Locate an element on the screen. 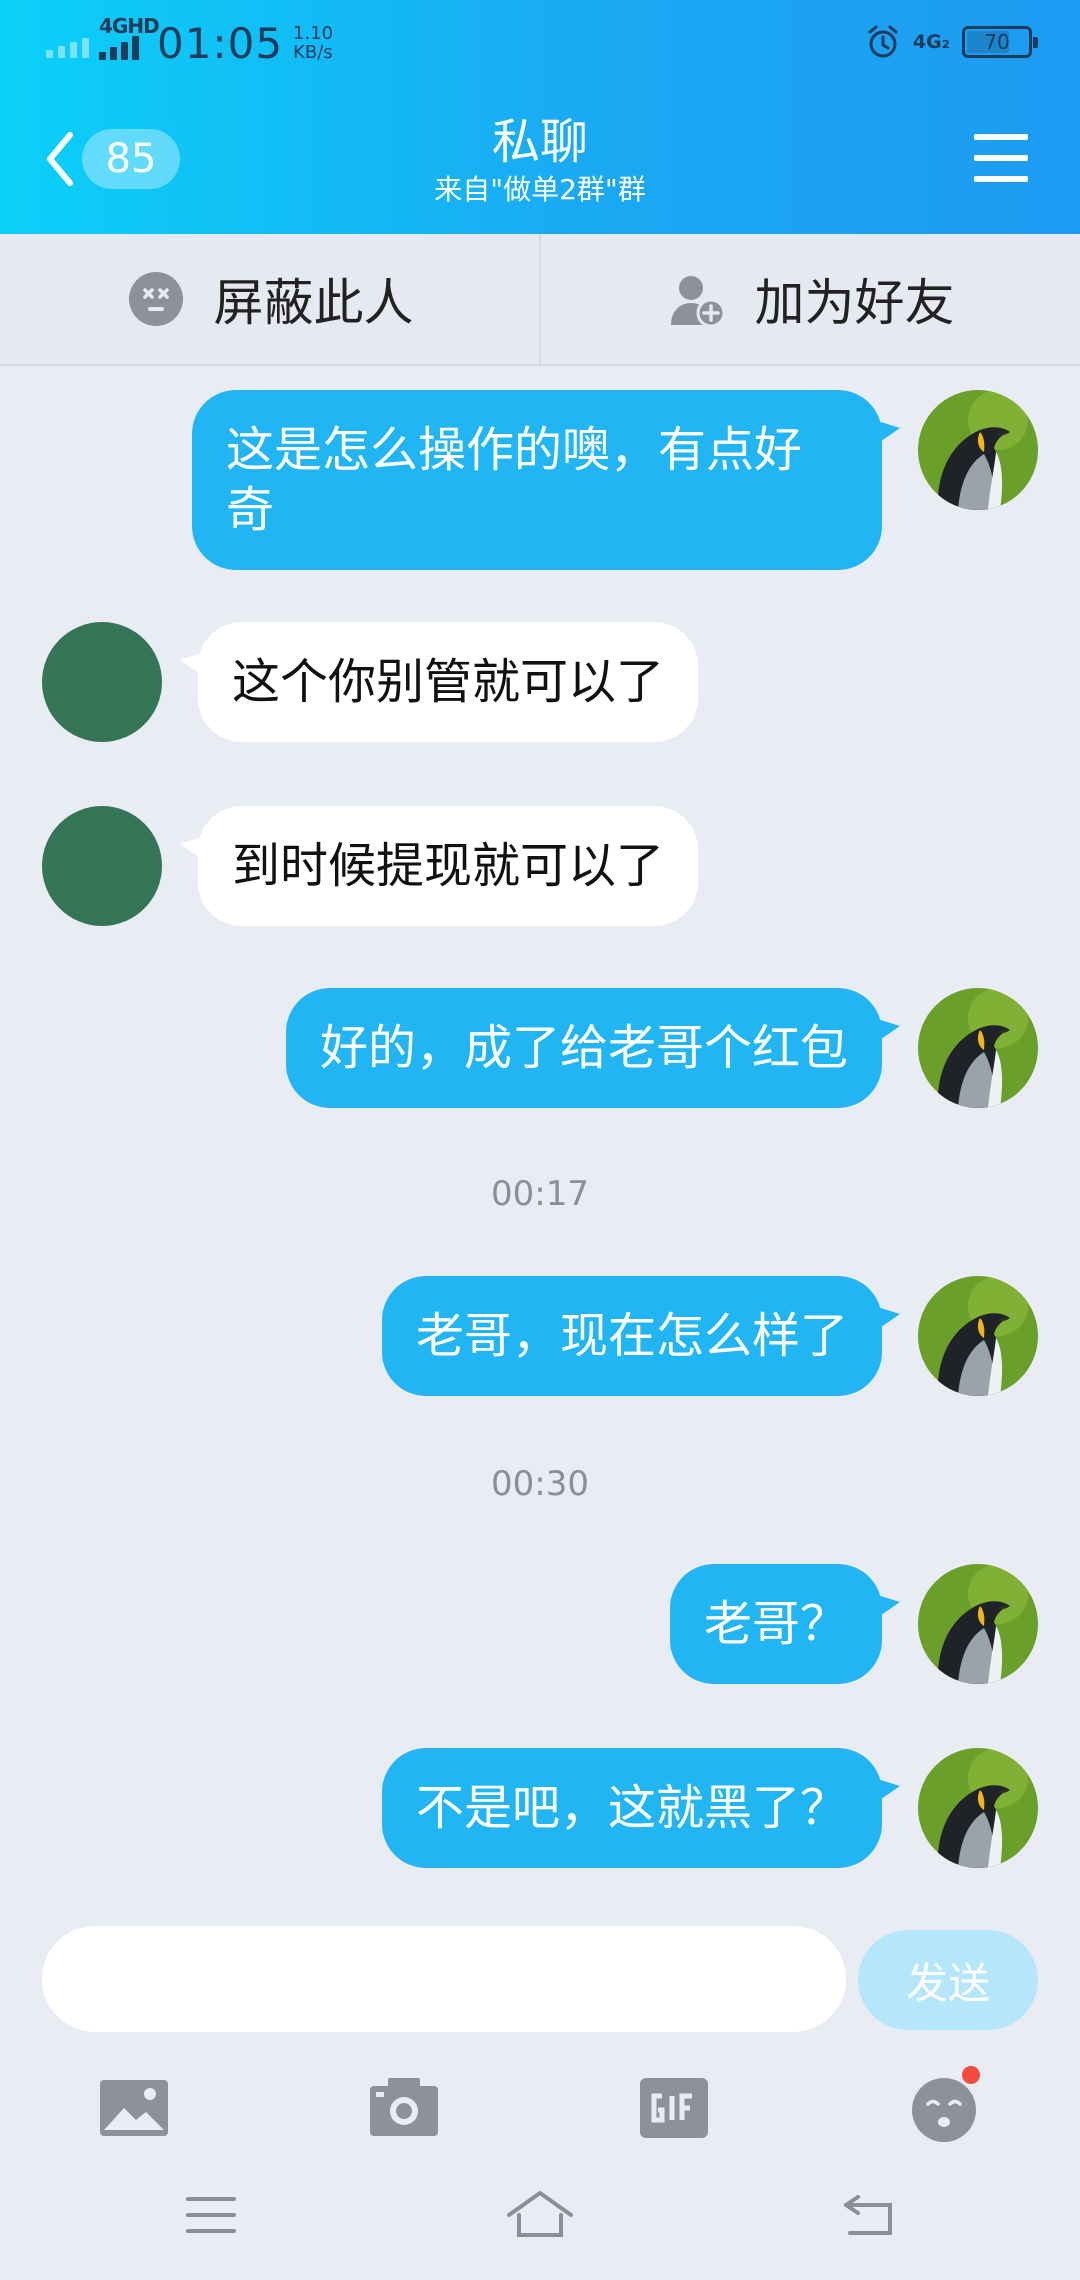 The height and width of the screenshot is (2280, 1080). system-navigation-bar is located at coordinates (540, 2215).